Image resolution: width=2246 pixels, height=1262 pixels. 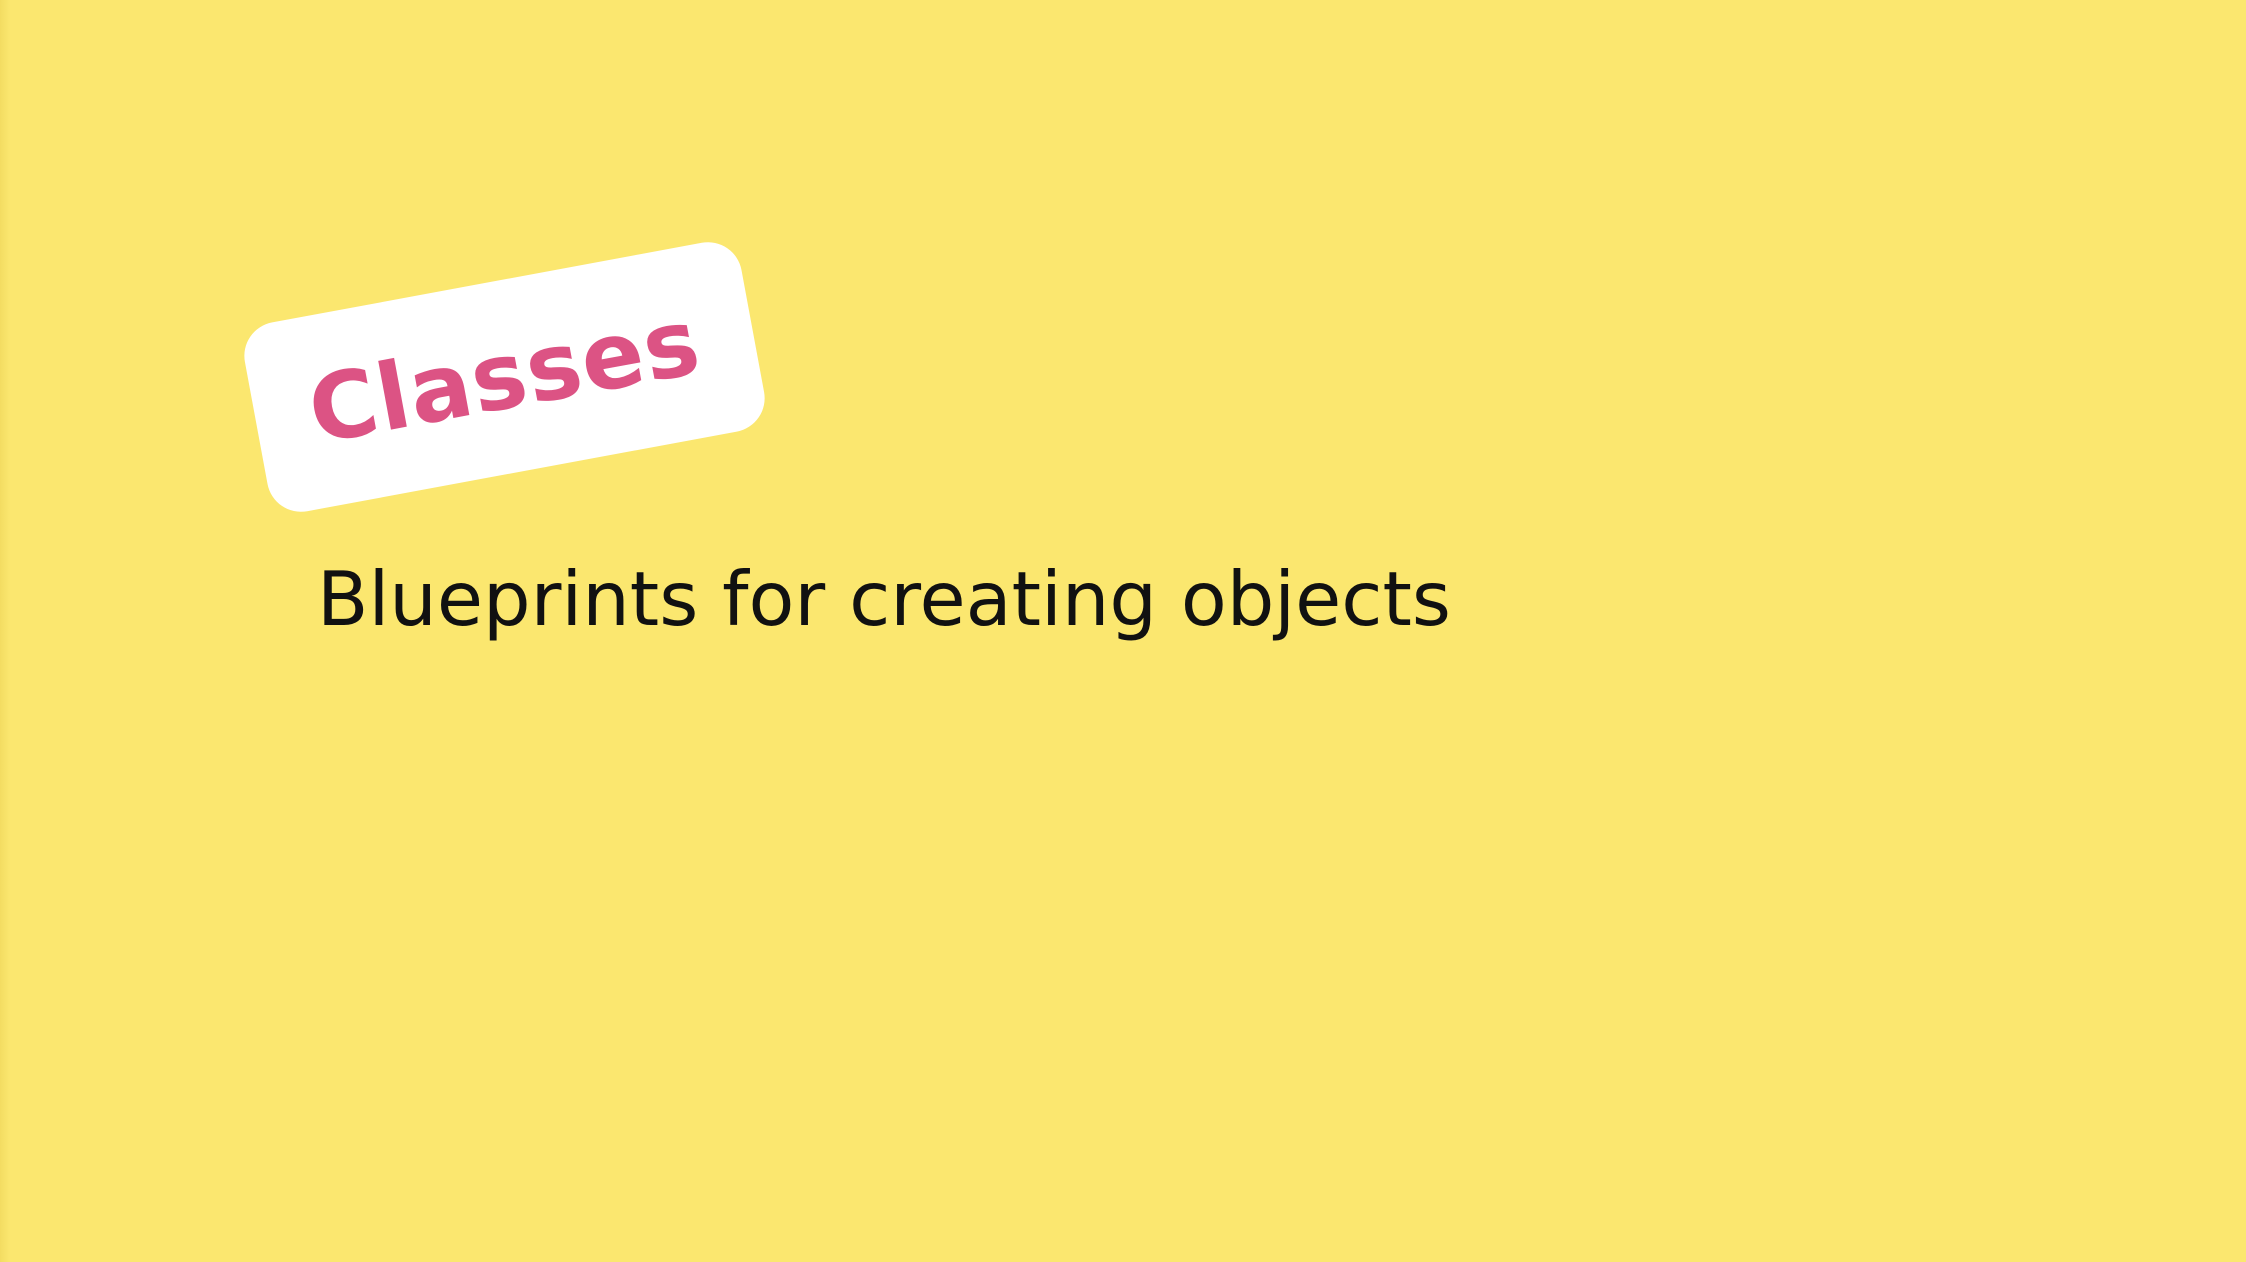 I want to click on slide-subtitle: Blueprints for creating objects, so click(x=884, y=599).